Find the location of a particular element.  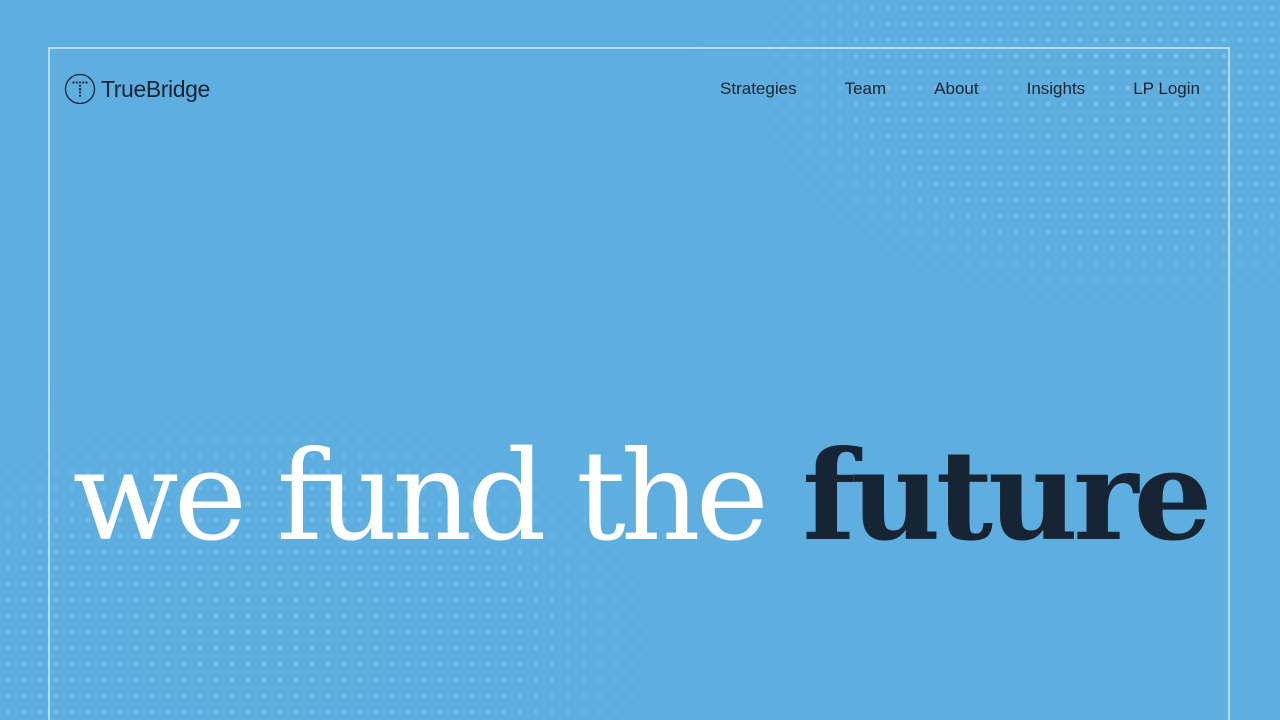

hero-headline-bold: future is located at coordinates (1007, 496).